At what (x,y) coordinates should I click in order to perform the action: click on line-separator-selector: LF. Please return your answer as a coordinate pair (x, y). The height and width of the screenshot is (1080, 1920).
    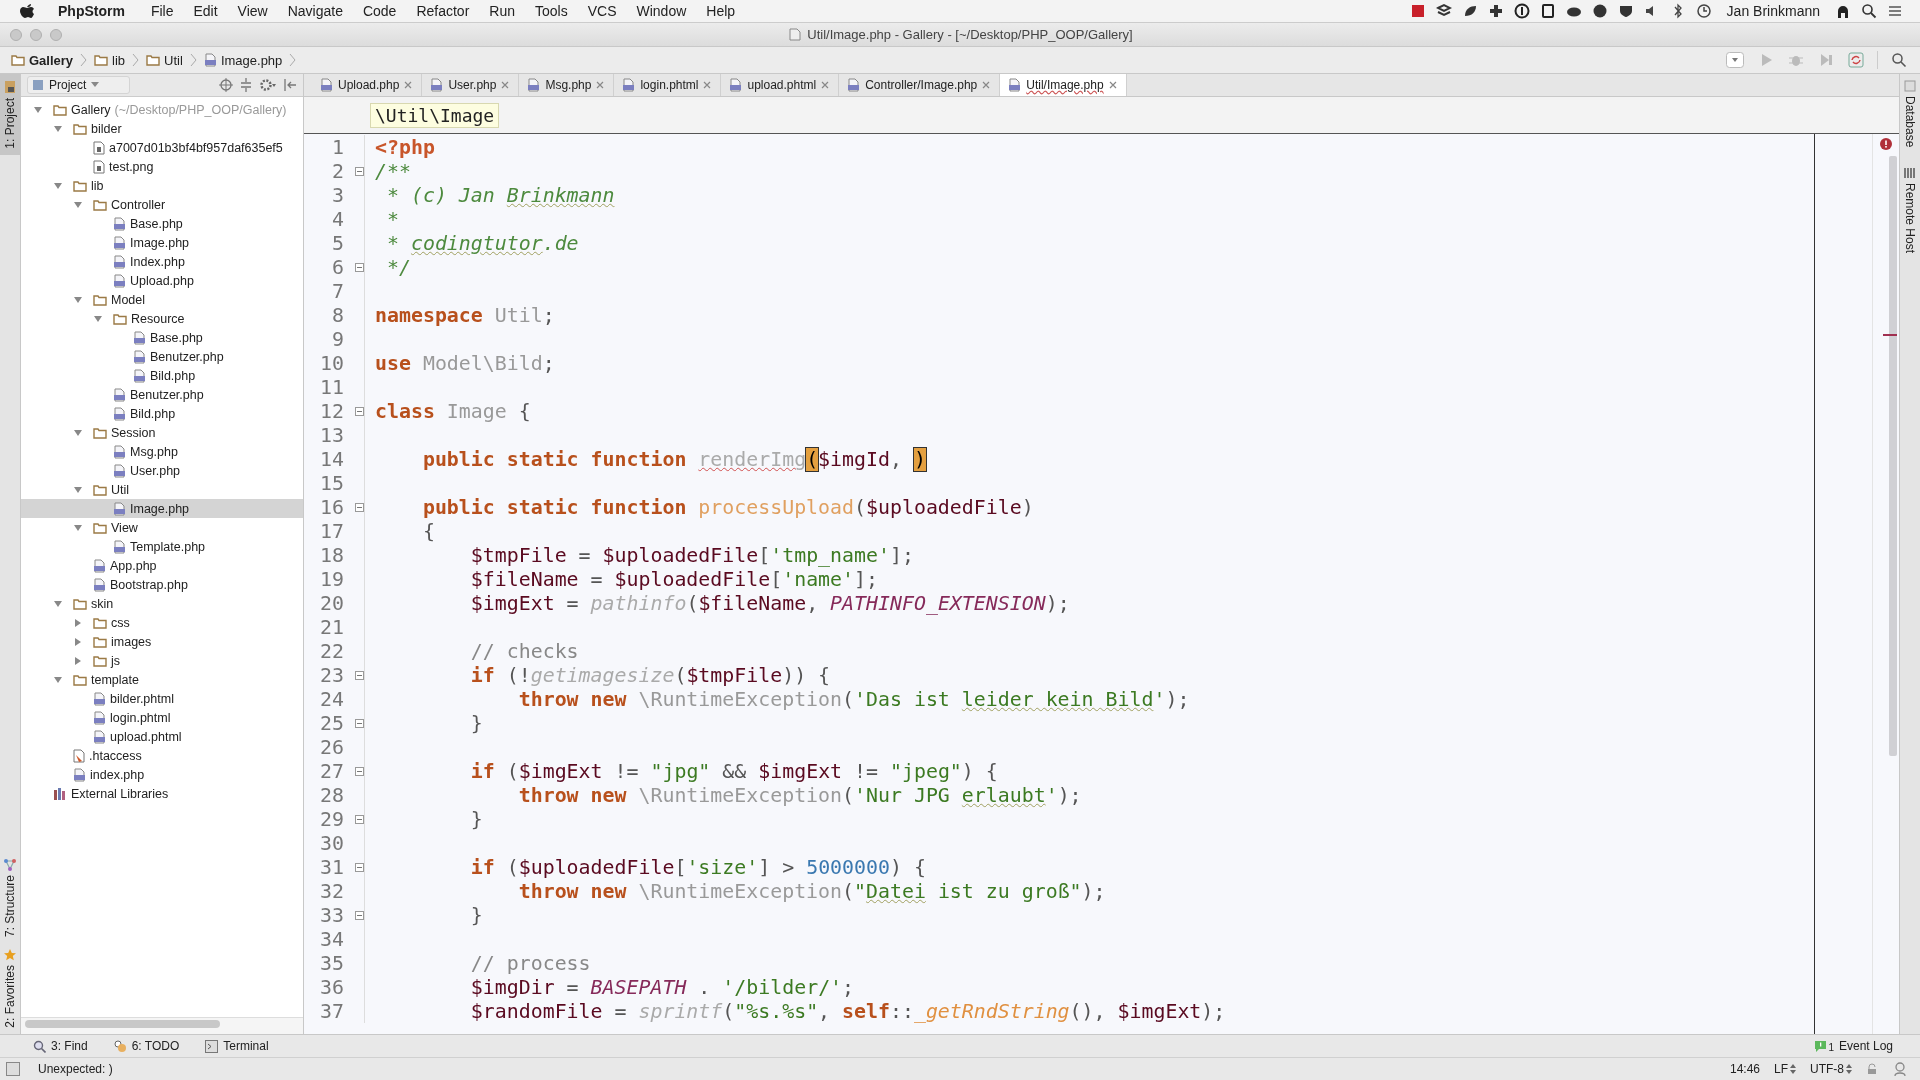
    Looking at the image, I should click on (1785, 1069).